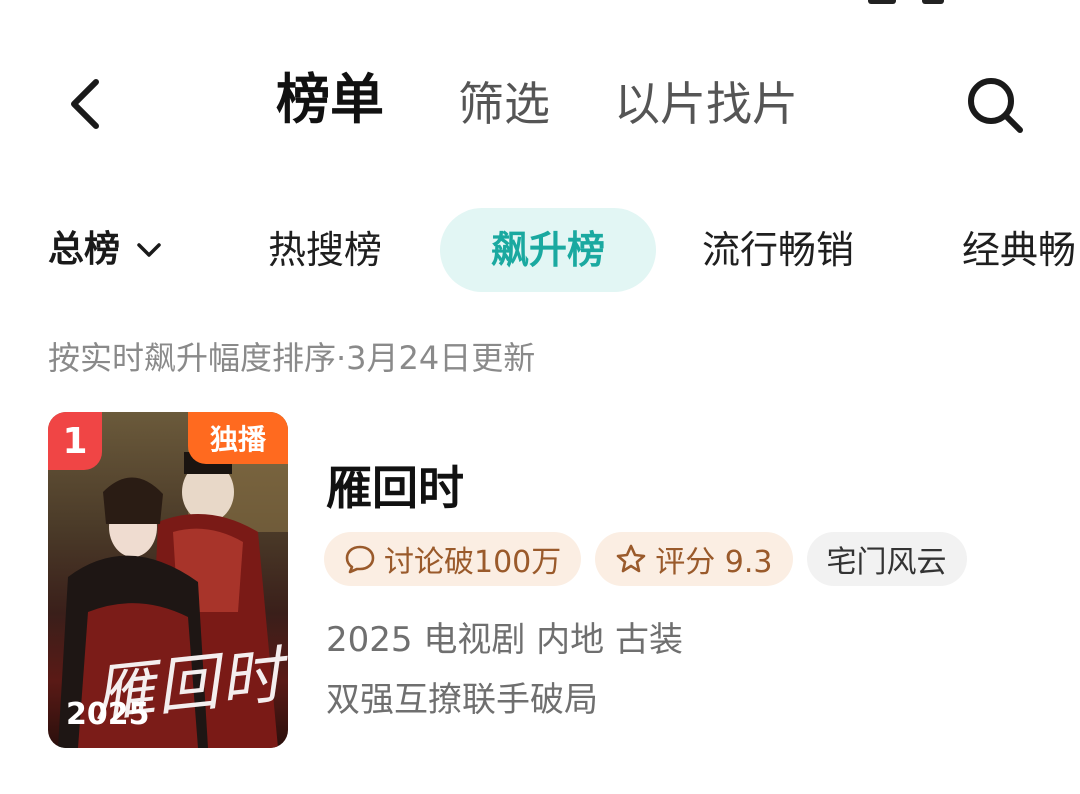 The width and height of the screenshot is (1080, 794). Describe the element at coordinates (360, 559) in the screenshot. I see `chat-bubble-icon` at that location.